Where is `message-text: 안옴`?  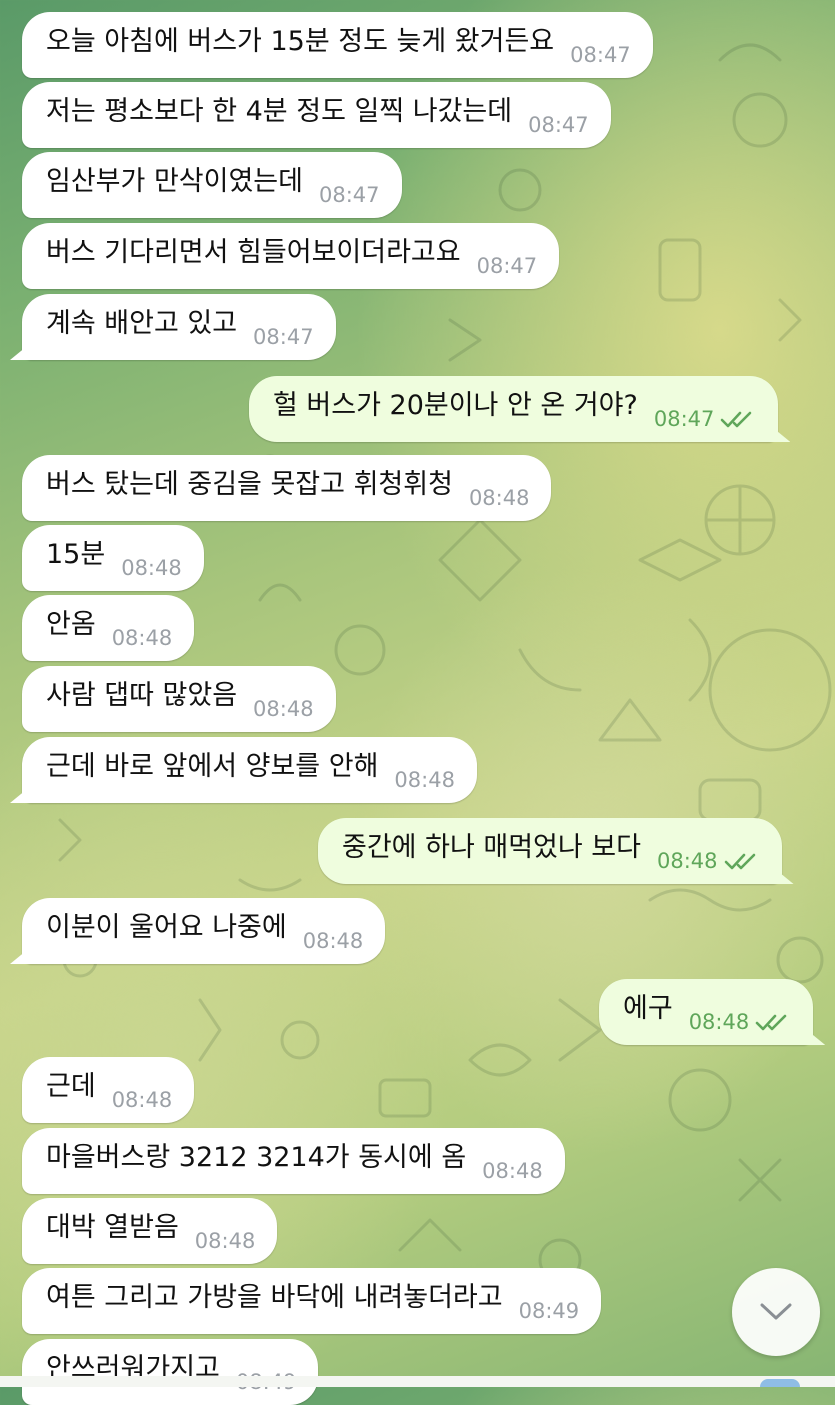
message-text: 안옴 is located at coordinates (71, 624).